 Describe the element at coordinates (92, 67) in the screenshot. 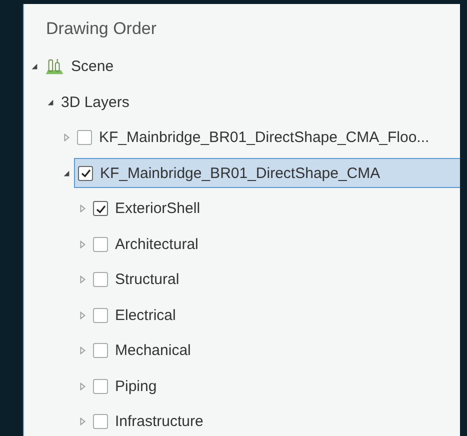

I see `tree-item-label: Scene` at that location.